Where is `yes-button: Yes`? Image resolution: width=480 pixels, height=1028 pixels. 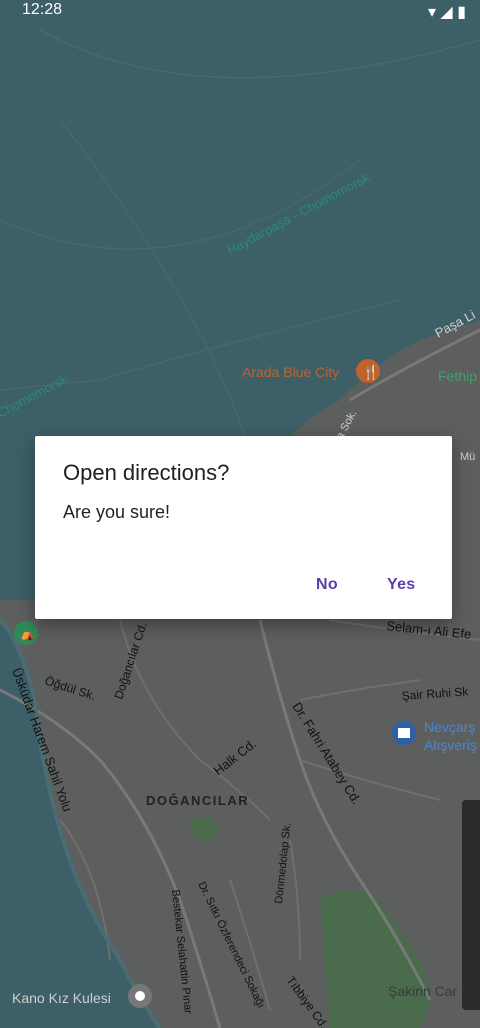 yes-button: Yes is located at coordinates (401, 585).